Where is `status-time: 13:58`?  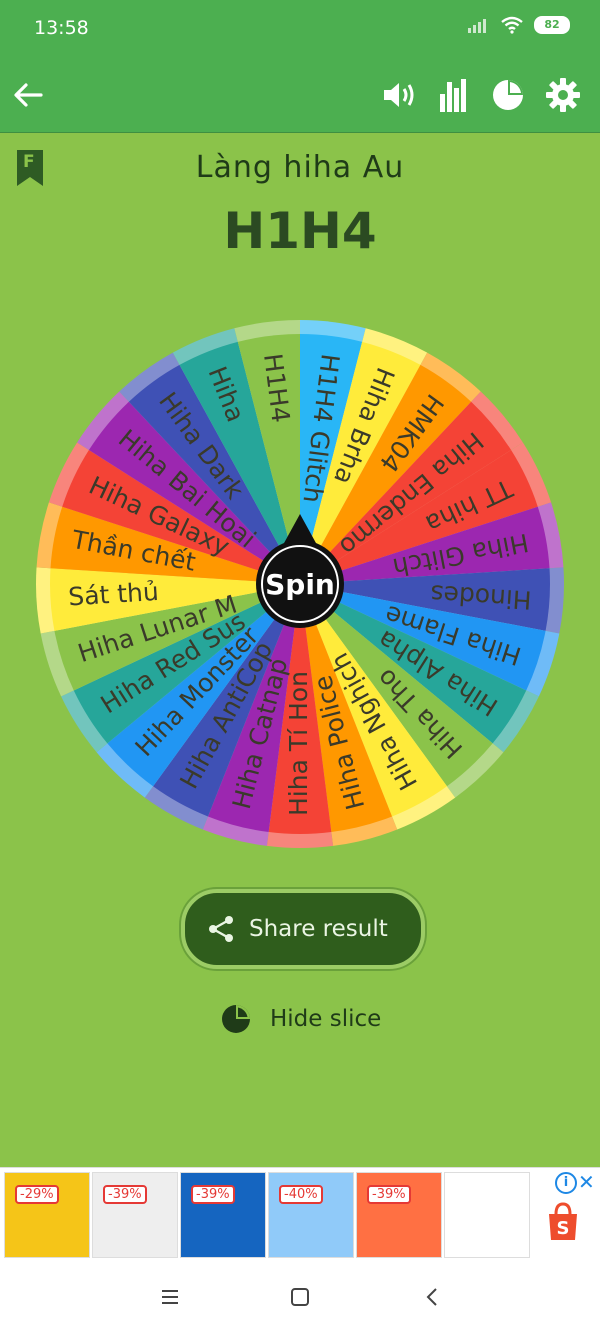
status-time: 13:58 is located at coordinates (61, 28).